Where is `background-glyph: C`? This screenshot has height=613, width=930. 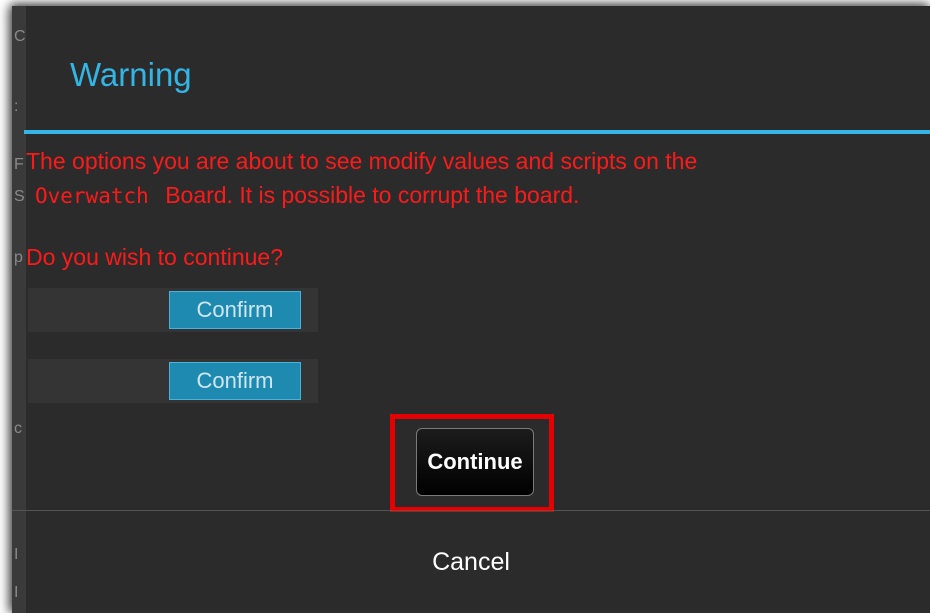 background-glyph: C is located at coordinates (20, 36).